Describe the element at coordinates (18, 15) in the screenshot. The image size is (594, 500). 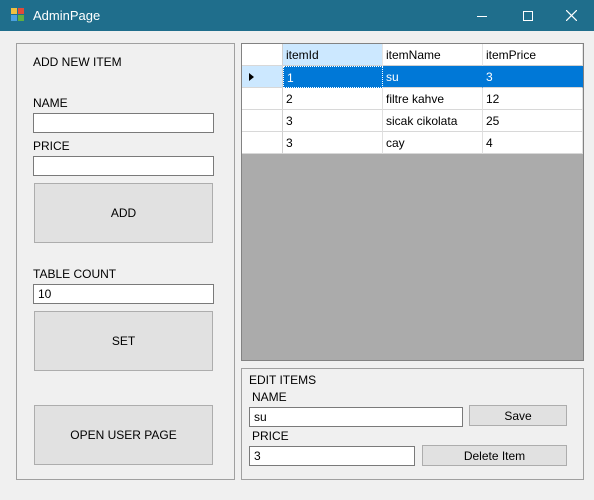
I see `app-icon` at that location.